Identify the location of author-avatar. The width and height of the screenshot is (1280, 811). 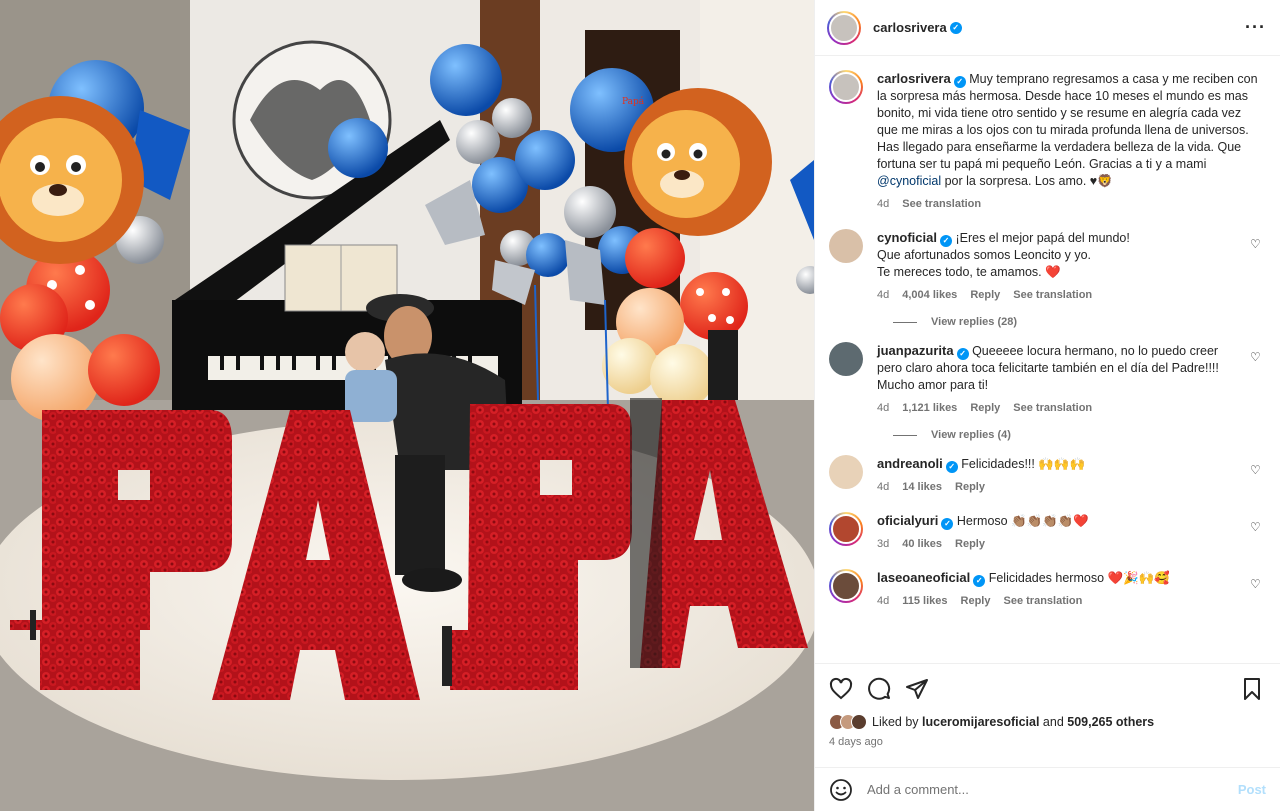
(844, 27).